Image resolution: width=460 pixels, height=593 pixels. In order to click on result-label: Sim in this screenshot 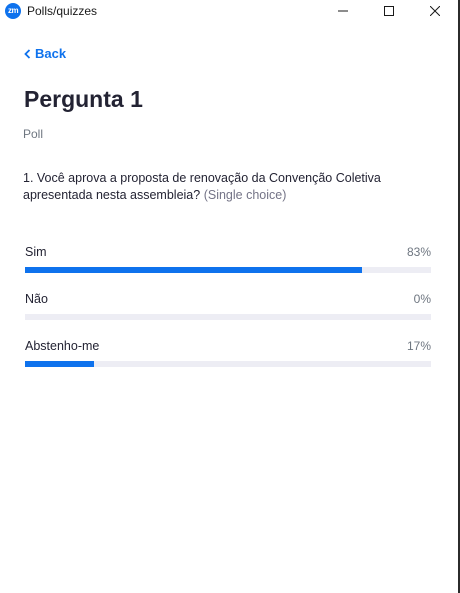, I will do `click(36, 252)`.